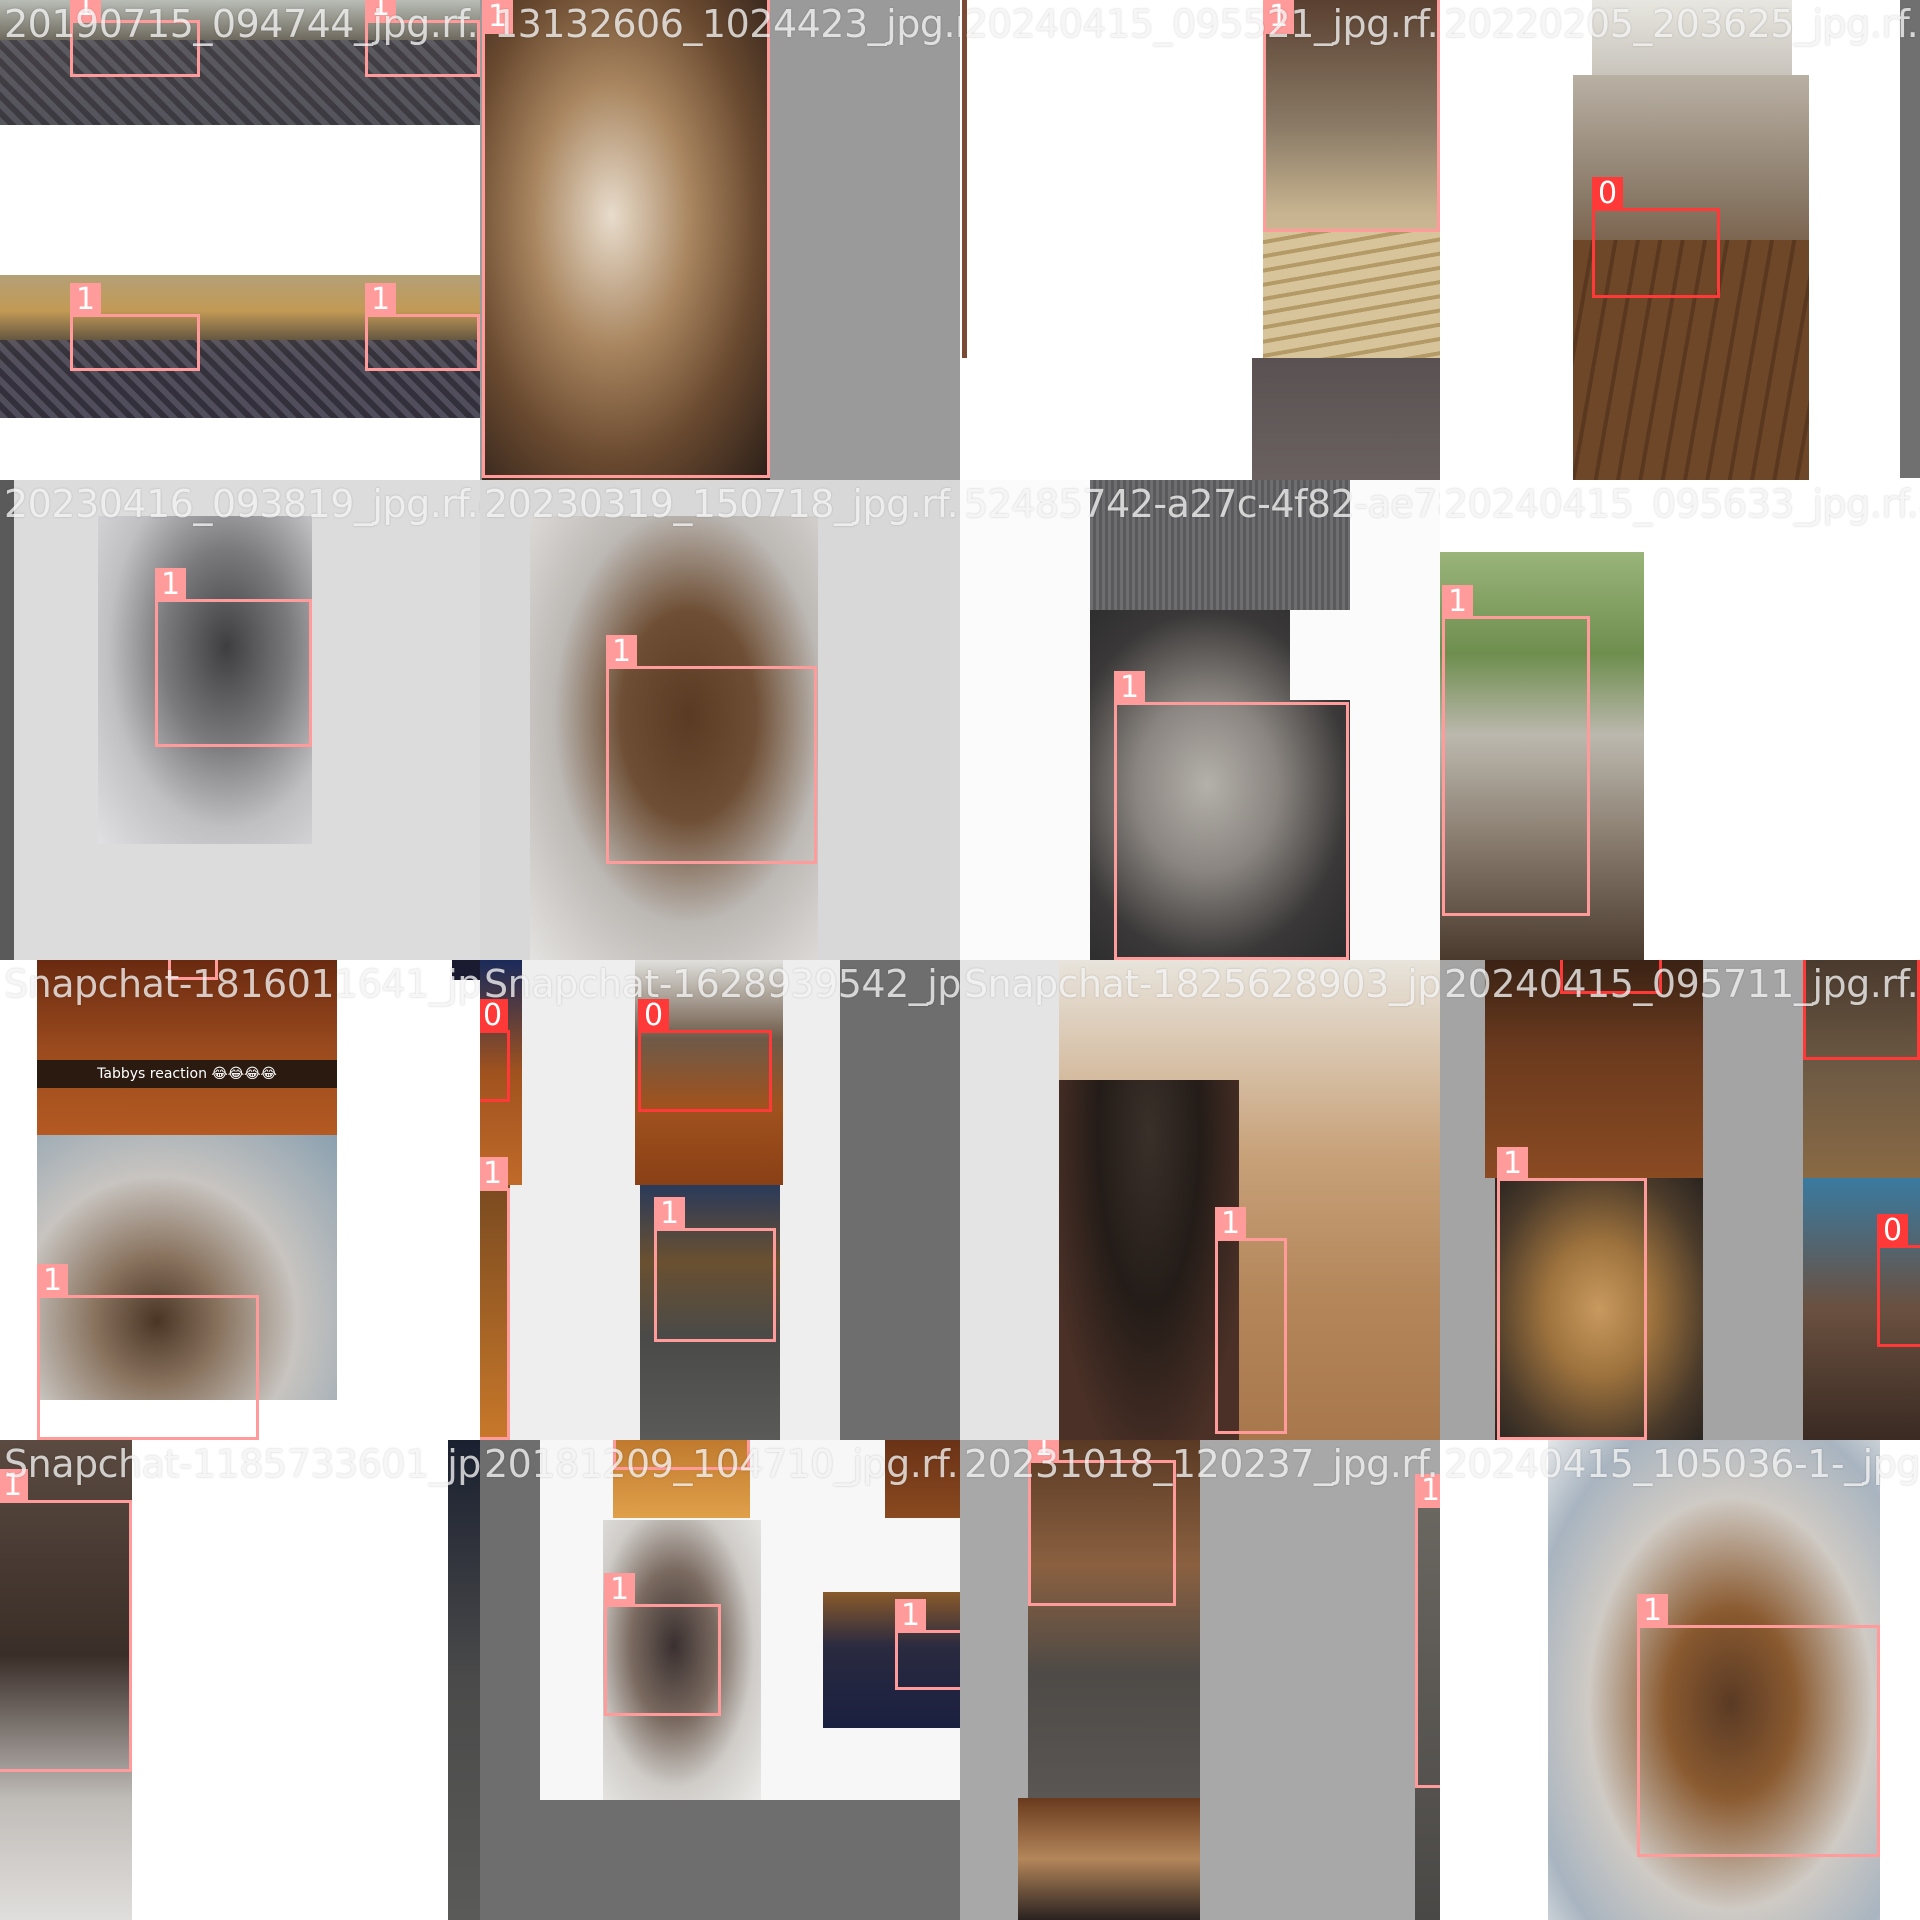 Image resolution: width=1920 pixels, height=1920 pixels. Describe the element at coordinates (1200, 1680) in the screenshot. I see `mosaic-tile: 1 1 20231018_120237_jpg.rf.57` at that location.